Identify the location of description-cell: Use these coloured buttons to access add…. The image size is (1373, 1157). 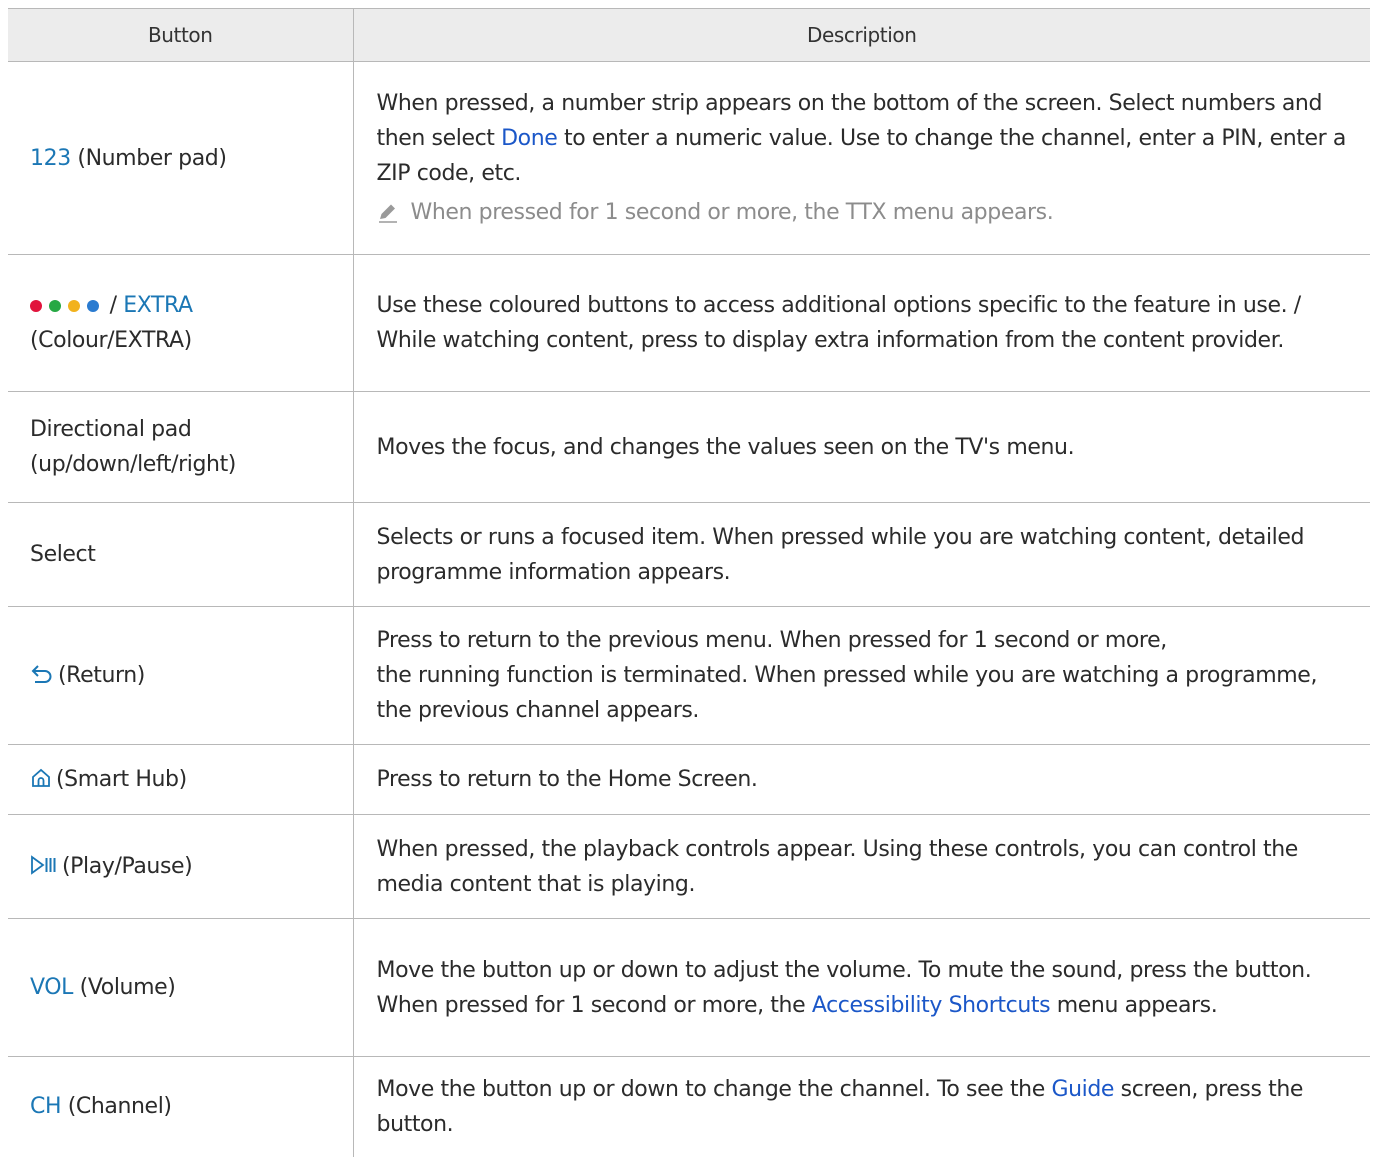
(861, 323).